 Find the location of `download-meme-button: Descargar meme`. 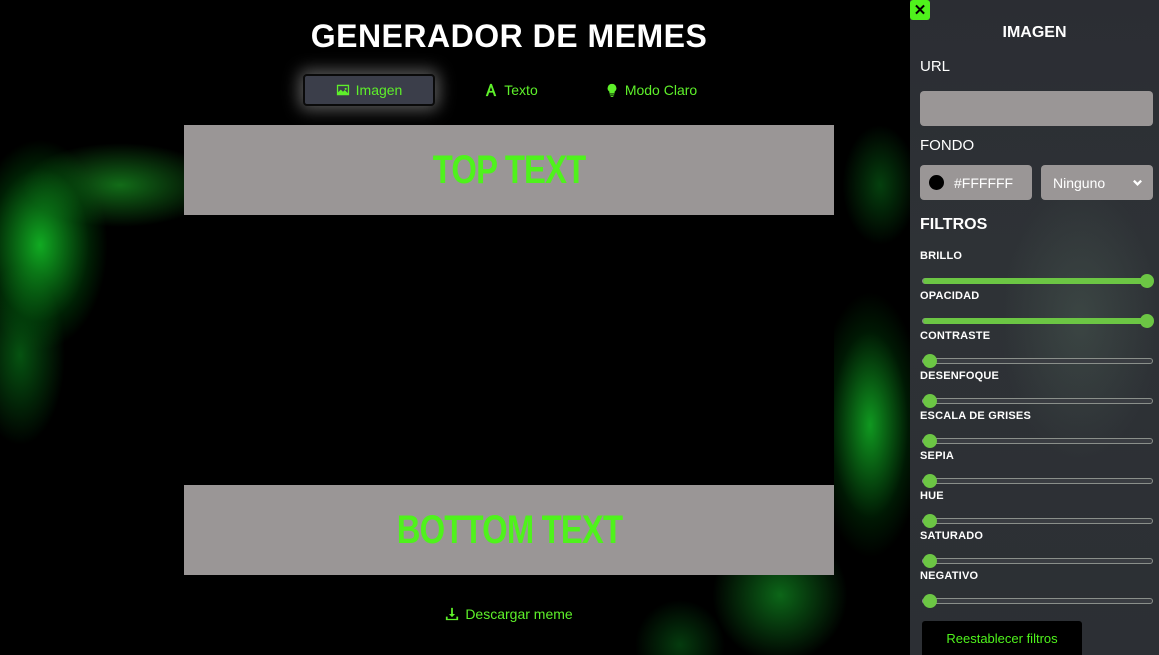

download-meme-button: Descargar meme is located at coordinates (509, 614).